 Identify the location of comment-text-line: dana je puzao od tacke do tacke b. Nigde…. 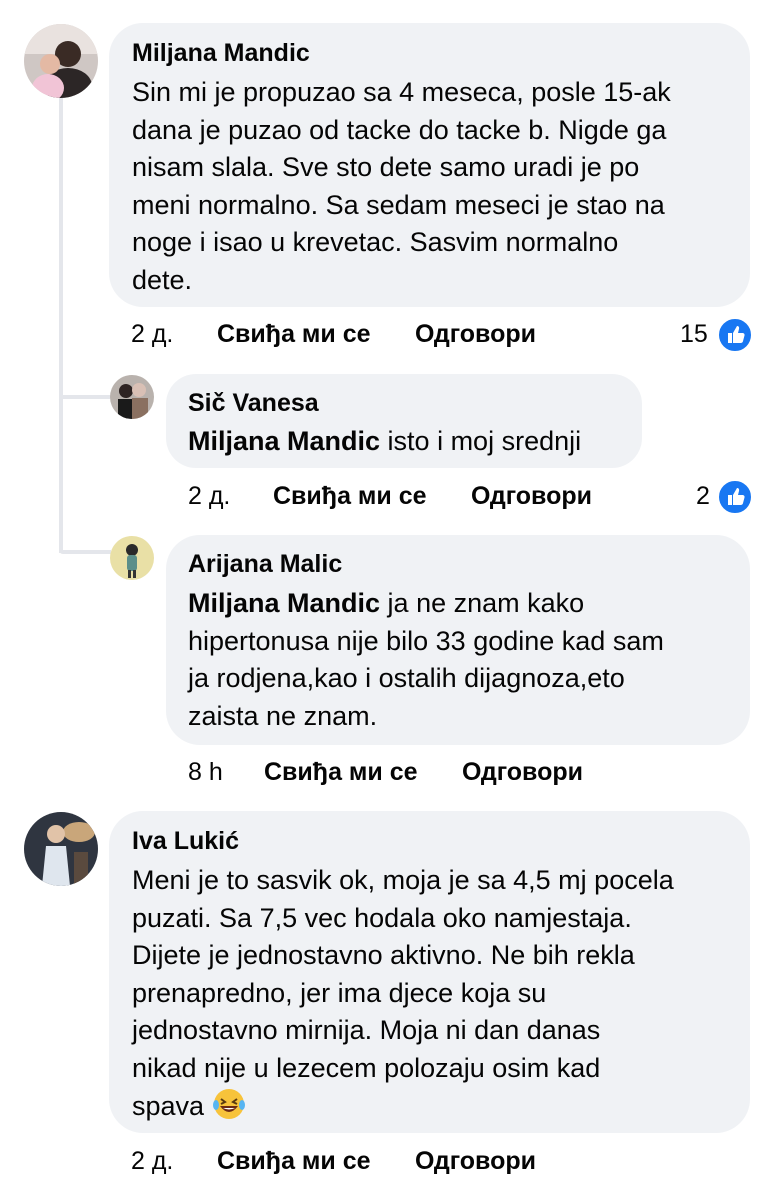
(399, 129).